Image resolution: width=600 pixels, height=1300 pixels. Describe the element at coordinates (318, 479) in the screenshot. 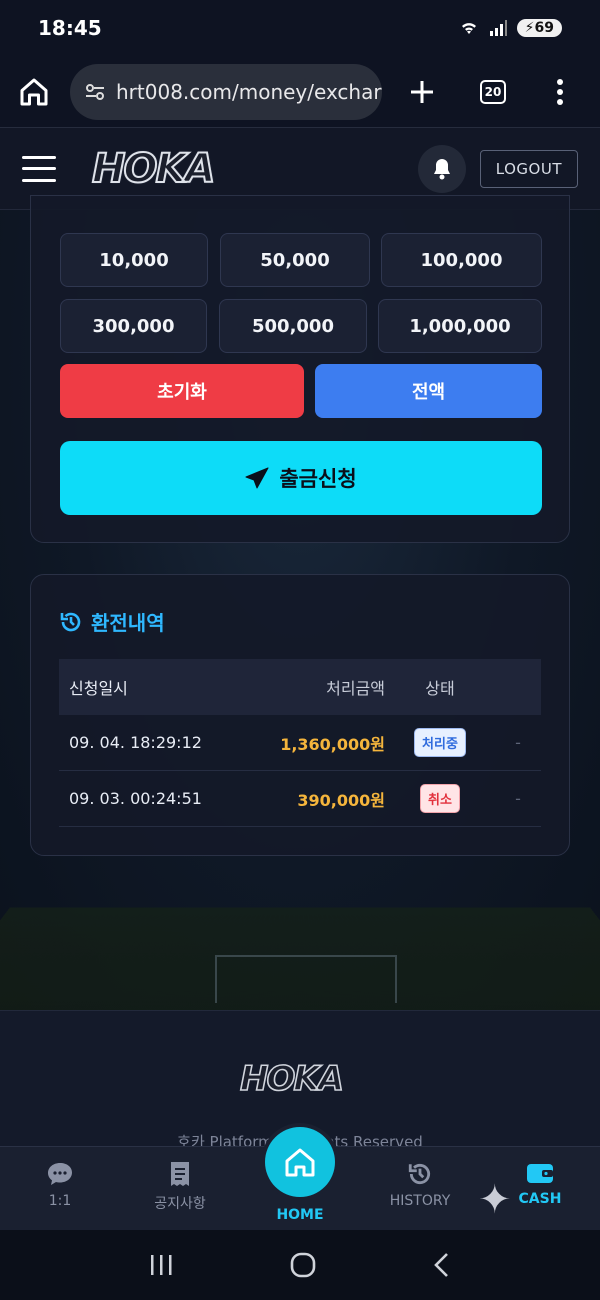

I see `withdraw-submit-label: 출금신청` at that location.